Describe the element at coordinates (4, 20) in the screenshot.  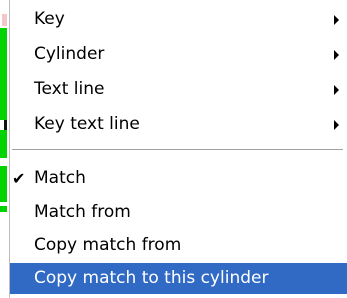
I see `background-pink-mark` at that location.